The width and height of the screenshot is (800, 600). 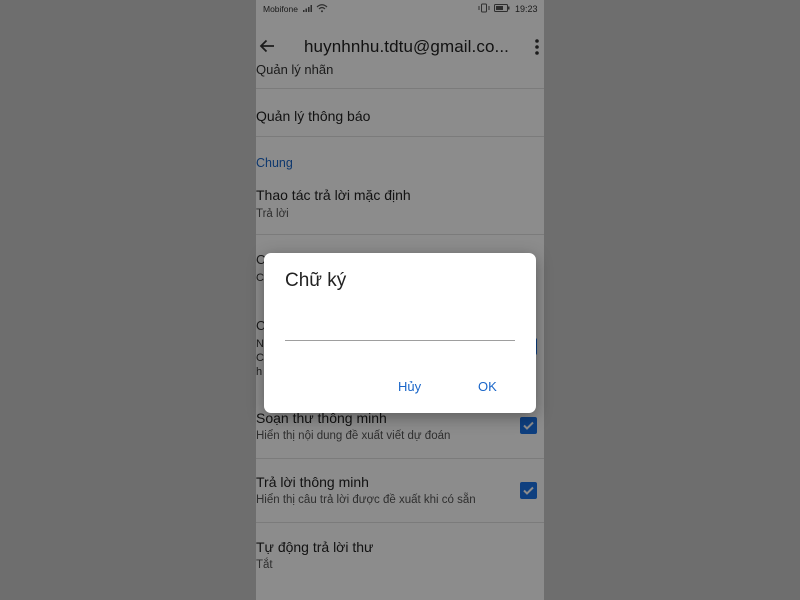 What do you see at coordinates (400, 325) in the screenshot?
I see `signature-input` at bounding box center [400, 325].